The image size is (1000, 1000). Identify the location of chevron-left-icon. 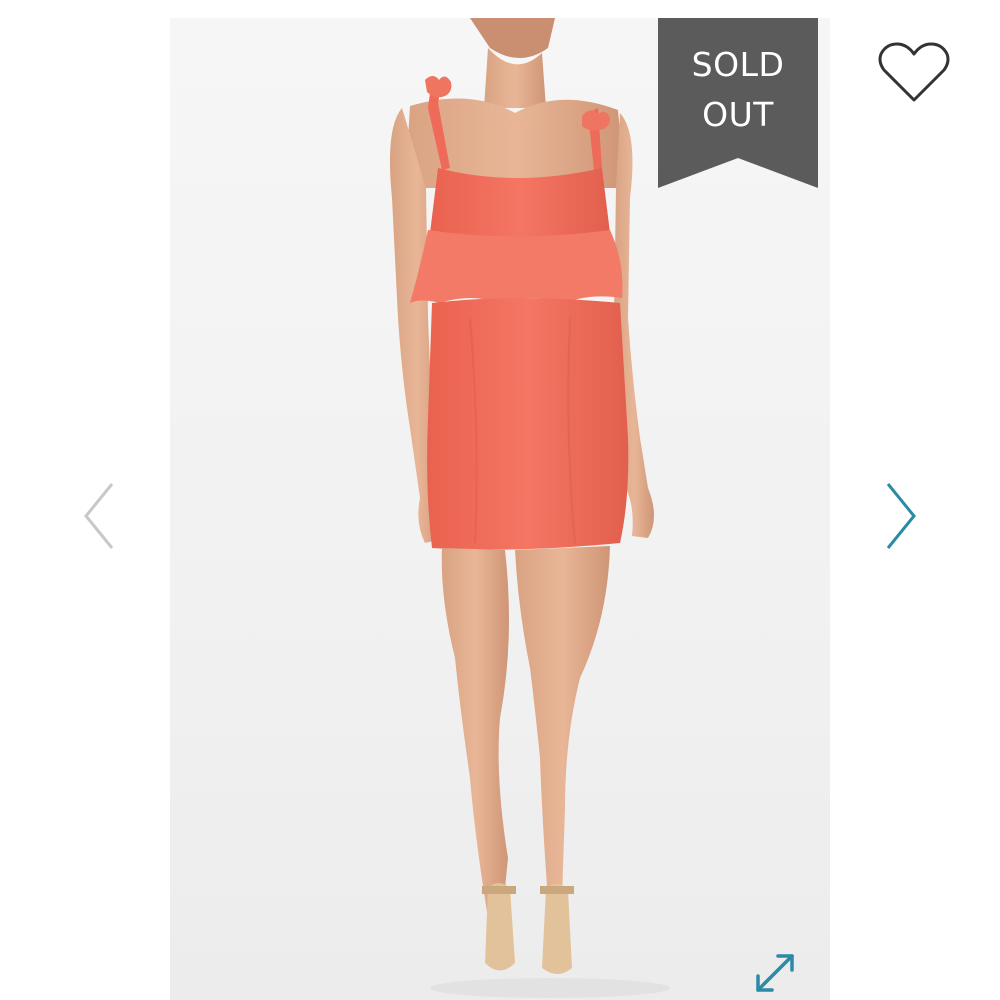
(99, 516).